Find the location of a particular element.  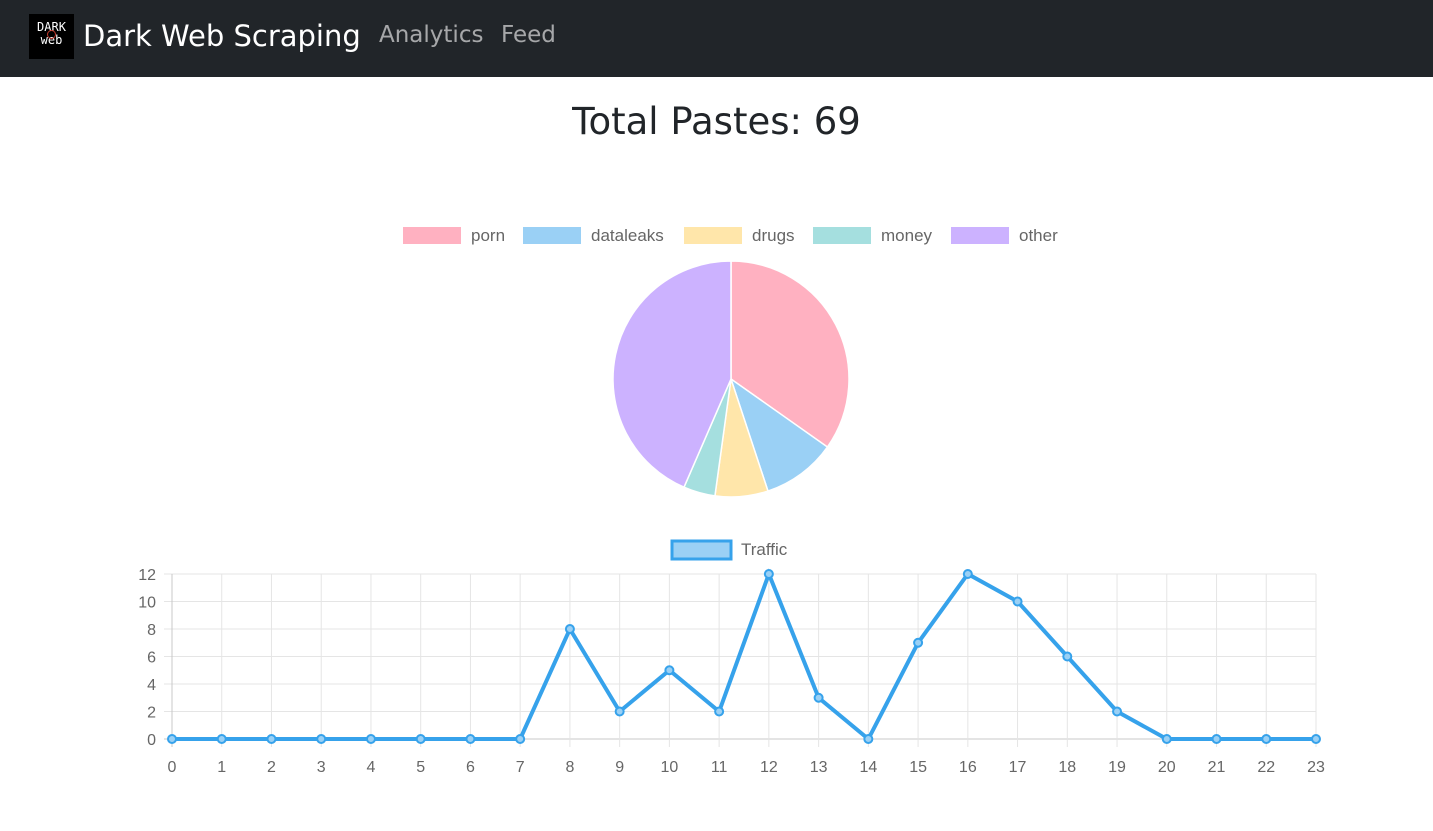

legend-label-dataleaks: dataleaks is located at coordinates (627, 235).